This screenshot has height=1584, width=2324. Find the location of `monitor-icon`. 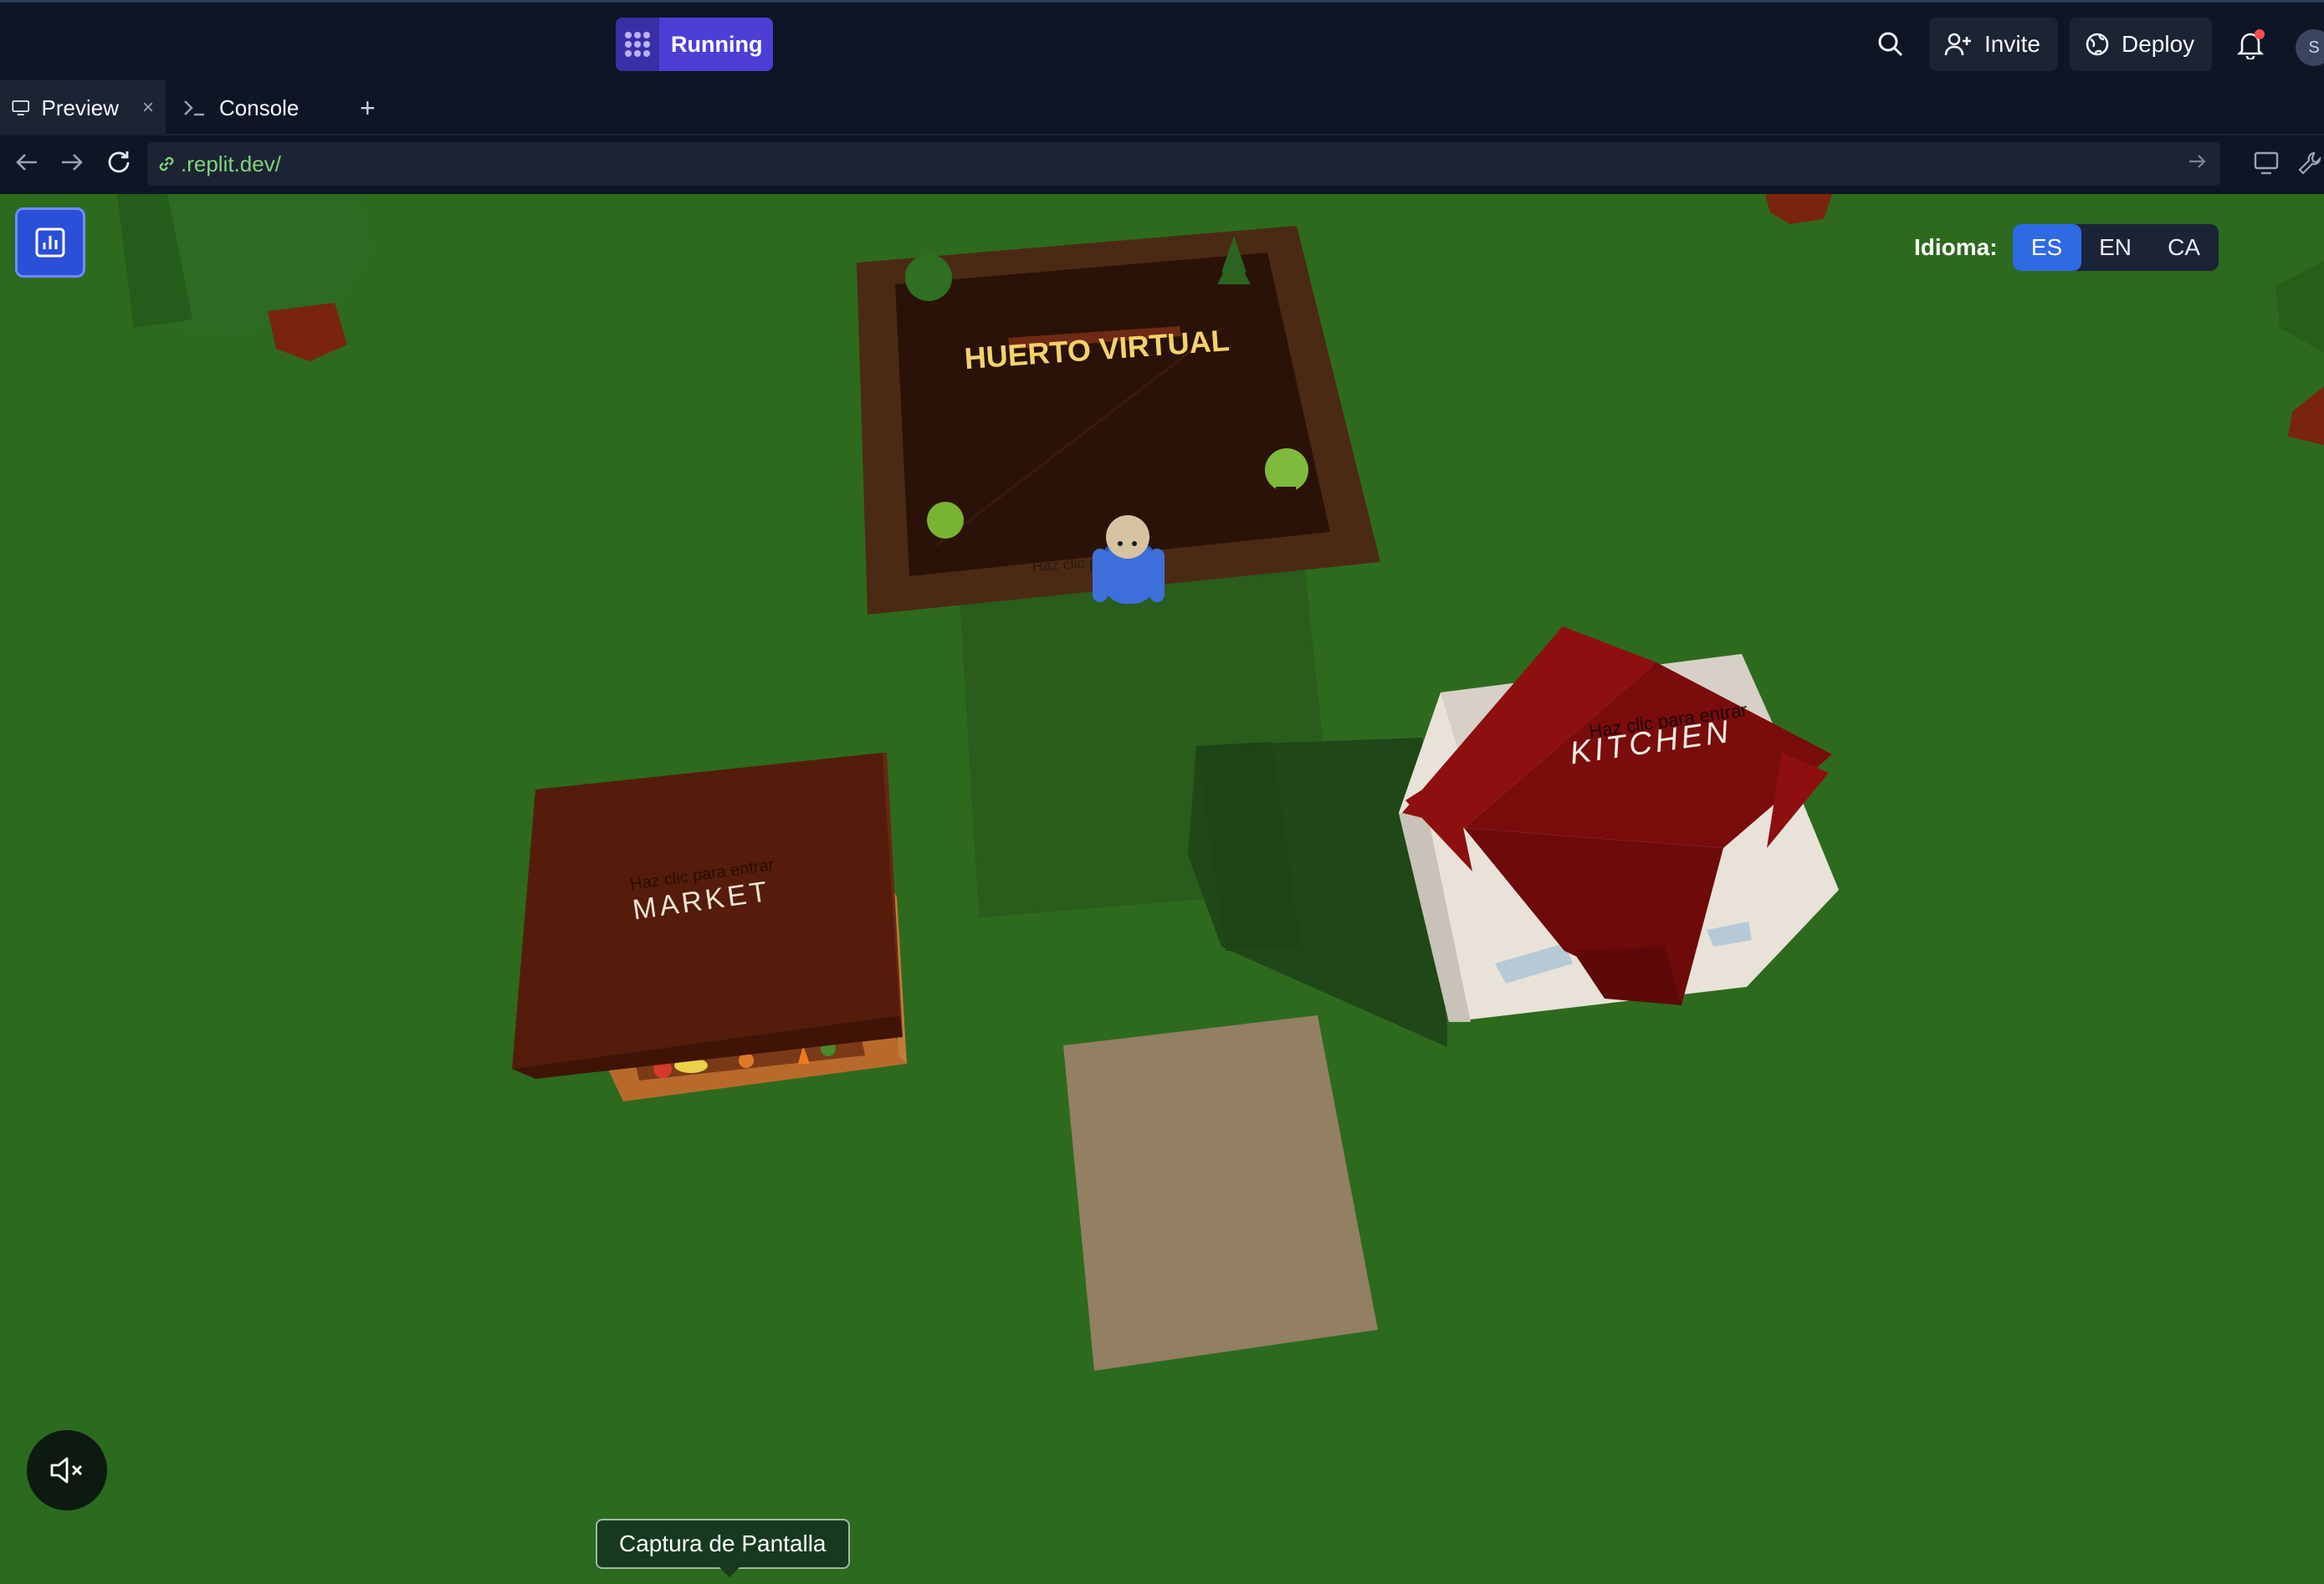

monitor-icon is located at coordinates (20, 107).